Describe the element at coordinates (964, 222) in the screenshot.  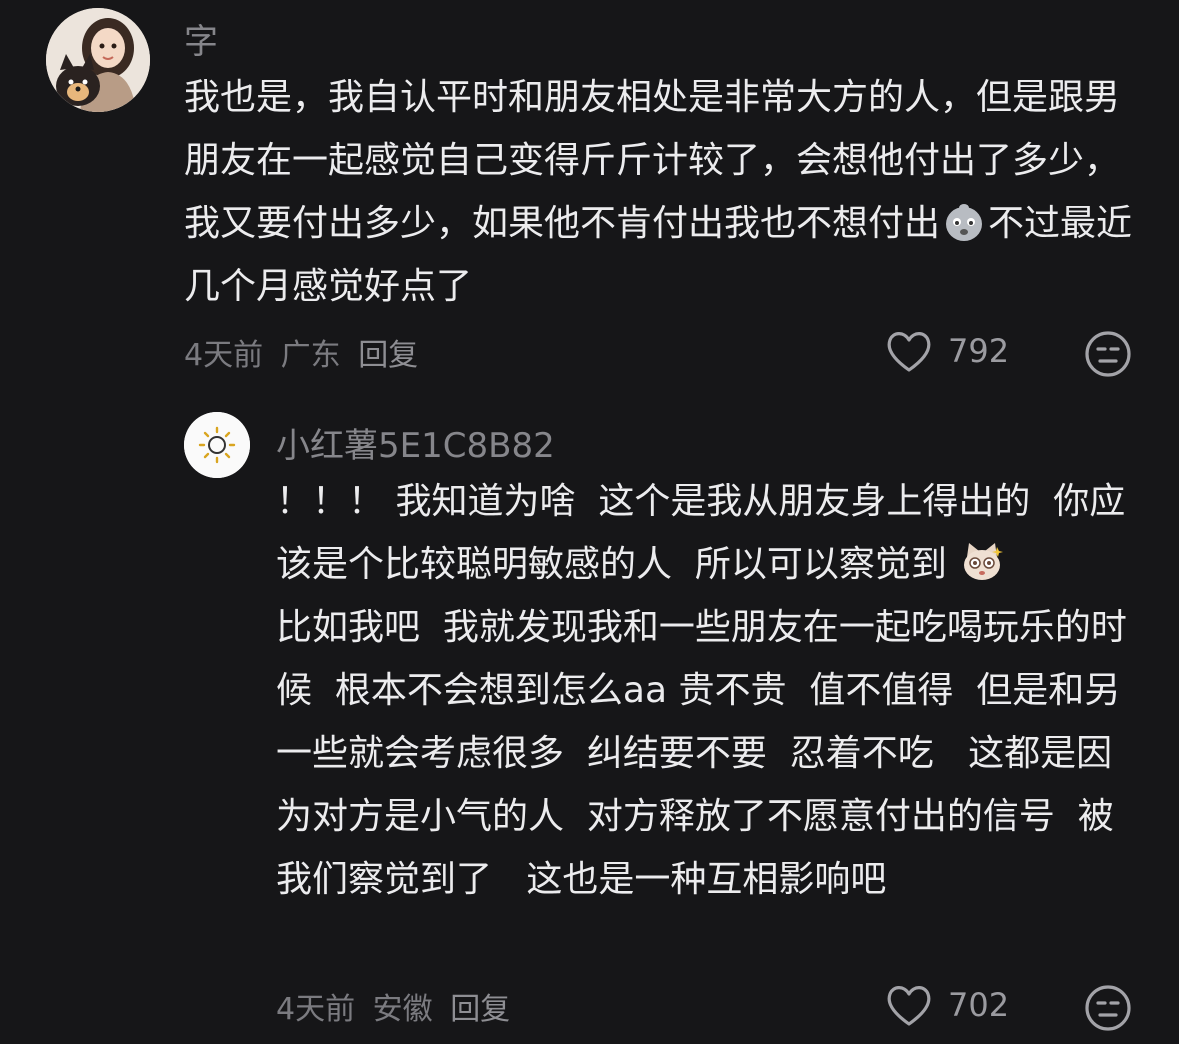
I see `sad-face-emoji-icon` at that location.